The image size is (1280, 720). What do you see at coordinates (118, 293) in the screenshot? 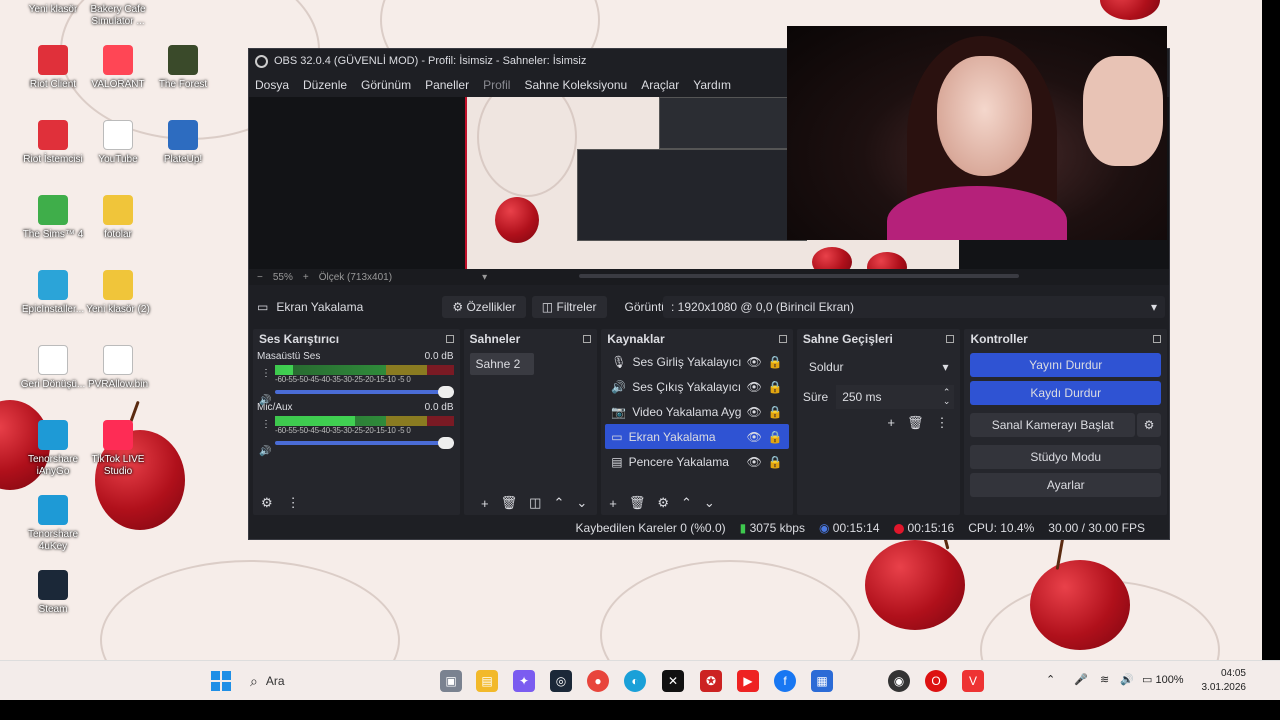
I see `desktop-icon: Yeni klasör (2)` at bounding box center [118, 293].